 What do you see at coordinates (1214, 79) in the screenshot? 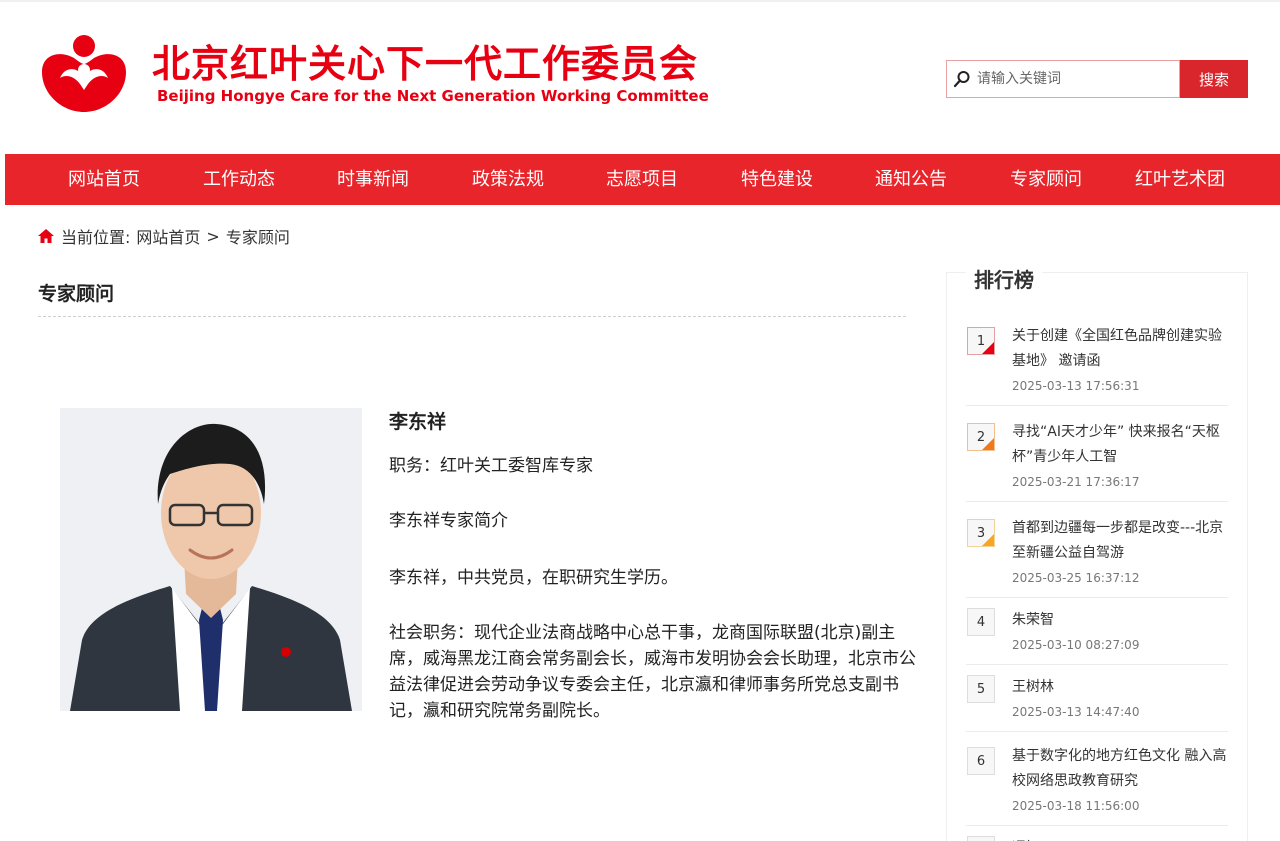
I see `search-button: 搜索` at bounding box center [1214, 79].